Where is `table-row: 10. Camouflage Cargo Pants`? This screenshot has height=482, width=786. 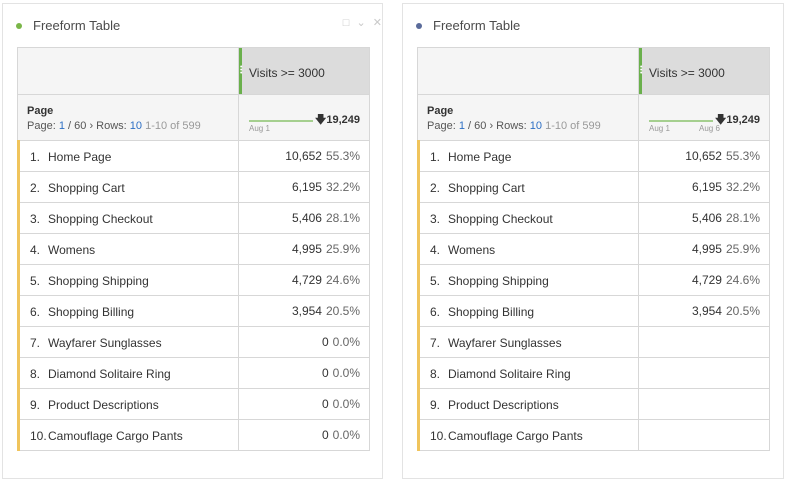 table-row: 10. Camouflage Cargo Pants is located at coordinates (593, 435).